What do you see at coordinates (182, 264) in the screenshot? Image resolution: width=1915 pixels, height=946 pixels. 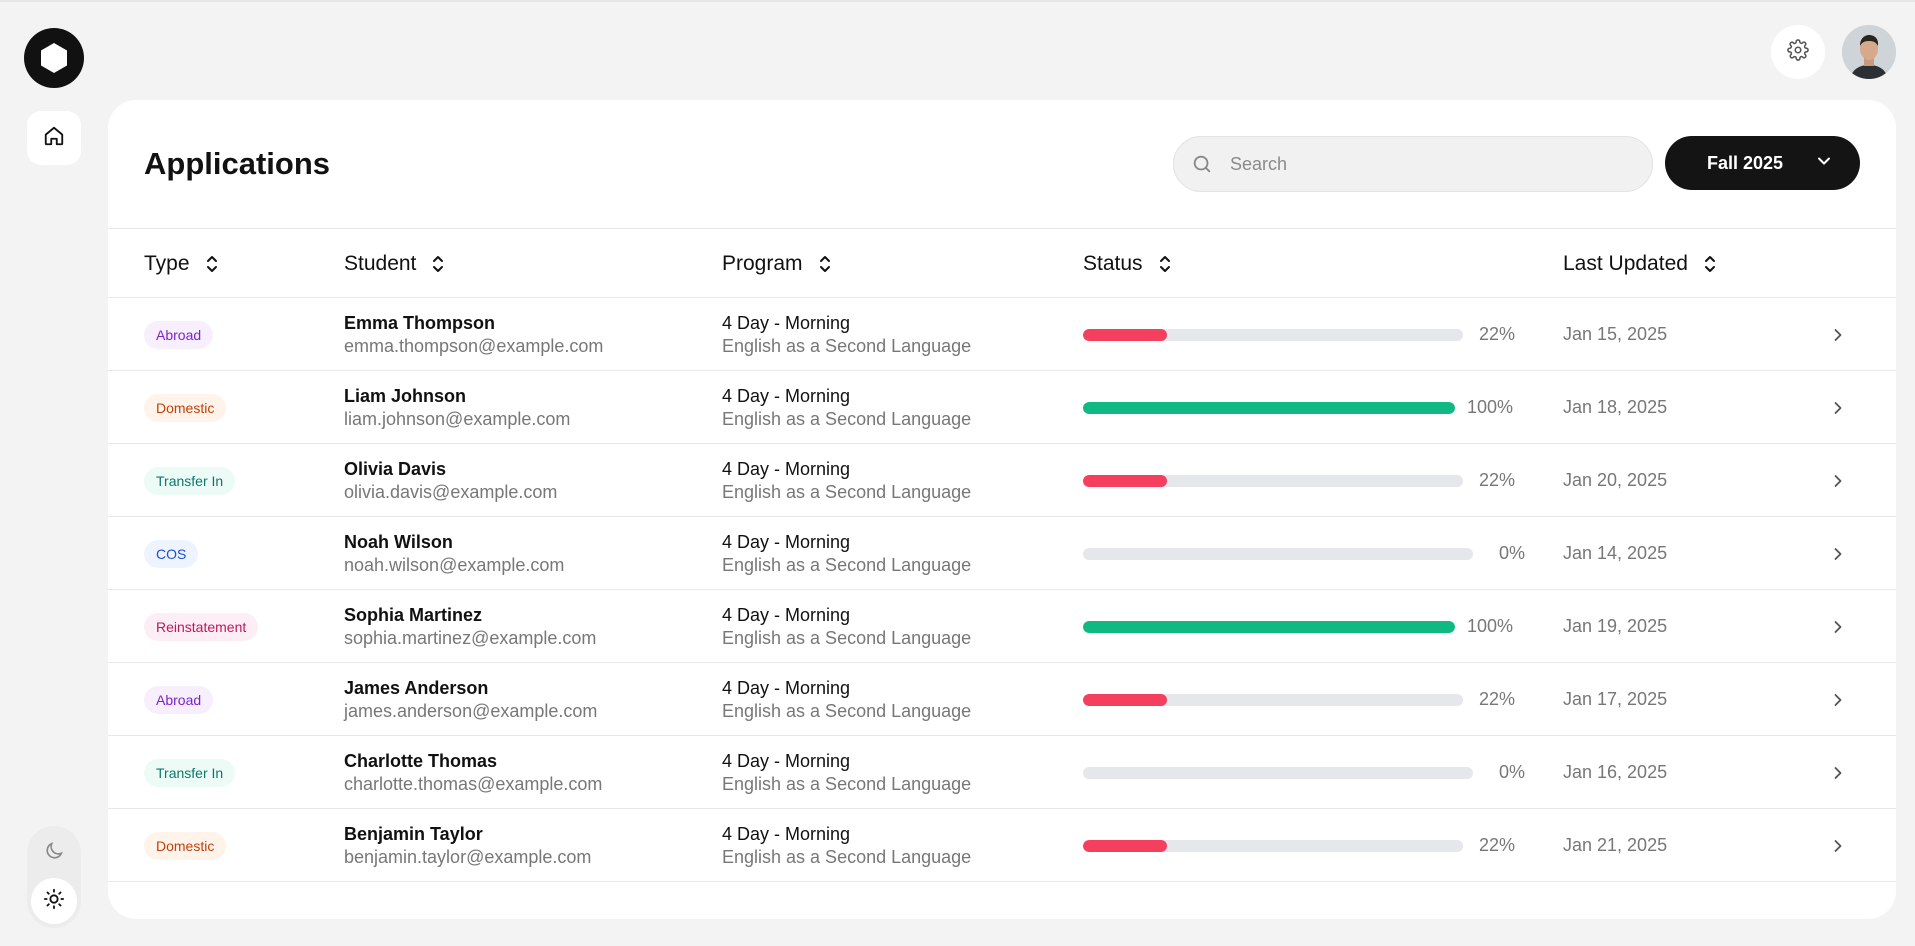 I see `column-header-type: Type` at bounding box center [182, 264].